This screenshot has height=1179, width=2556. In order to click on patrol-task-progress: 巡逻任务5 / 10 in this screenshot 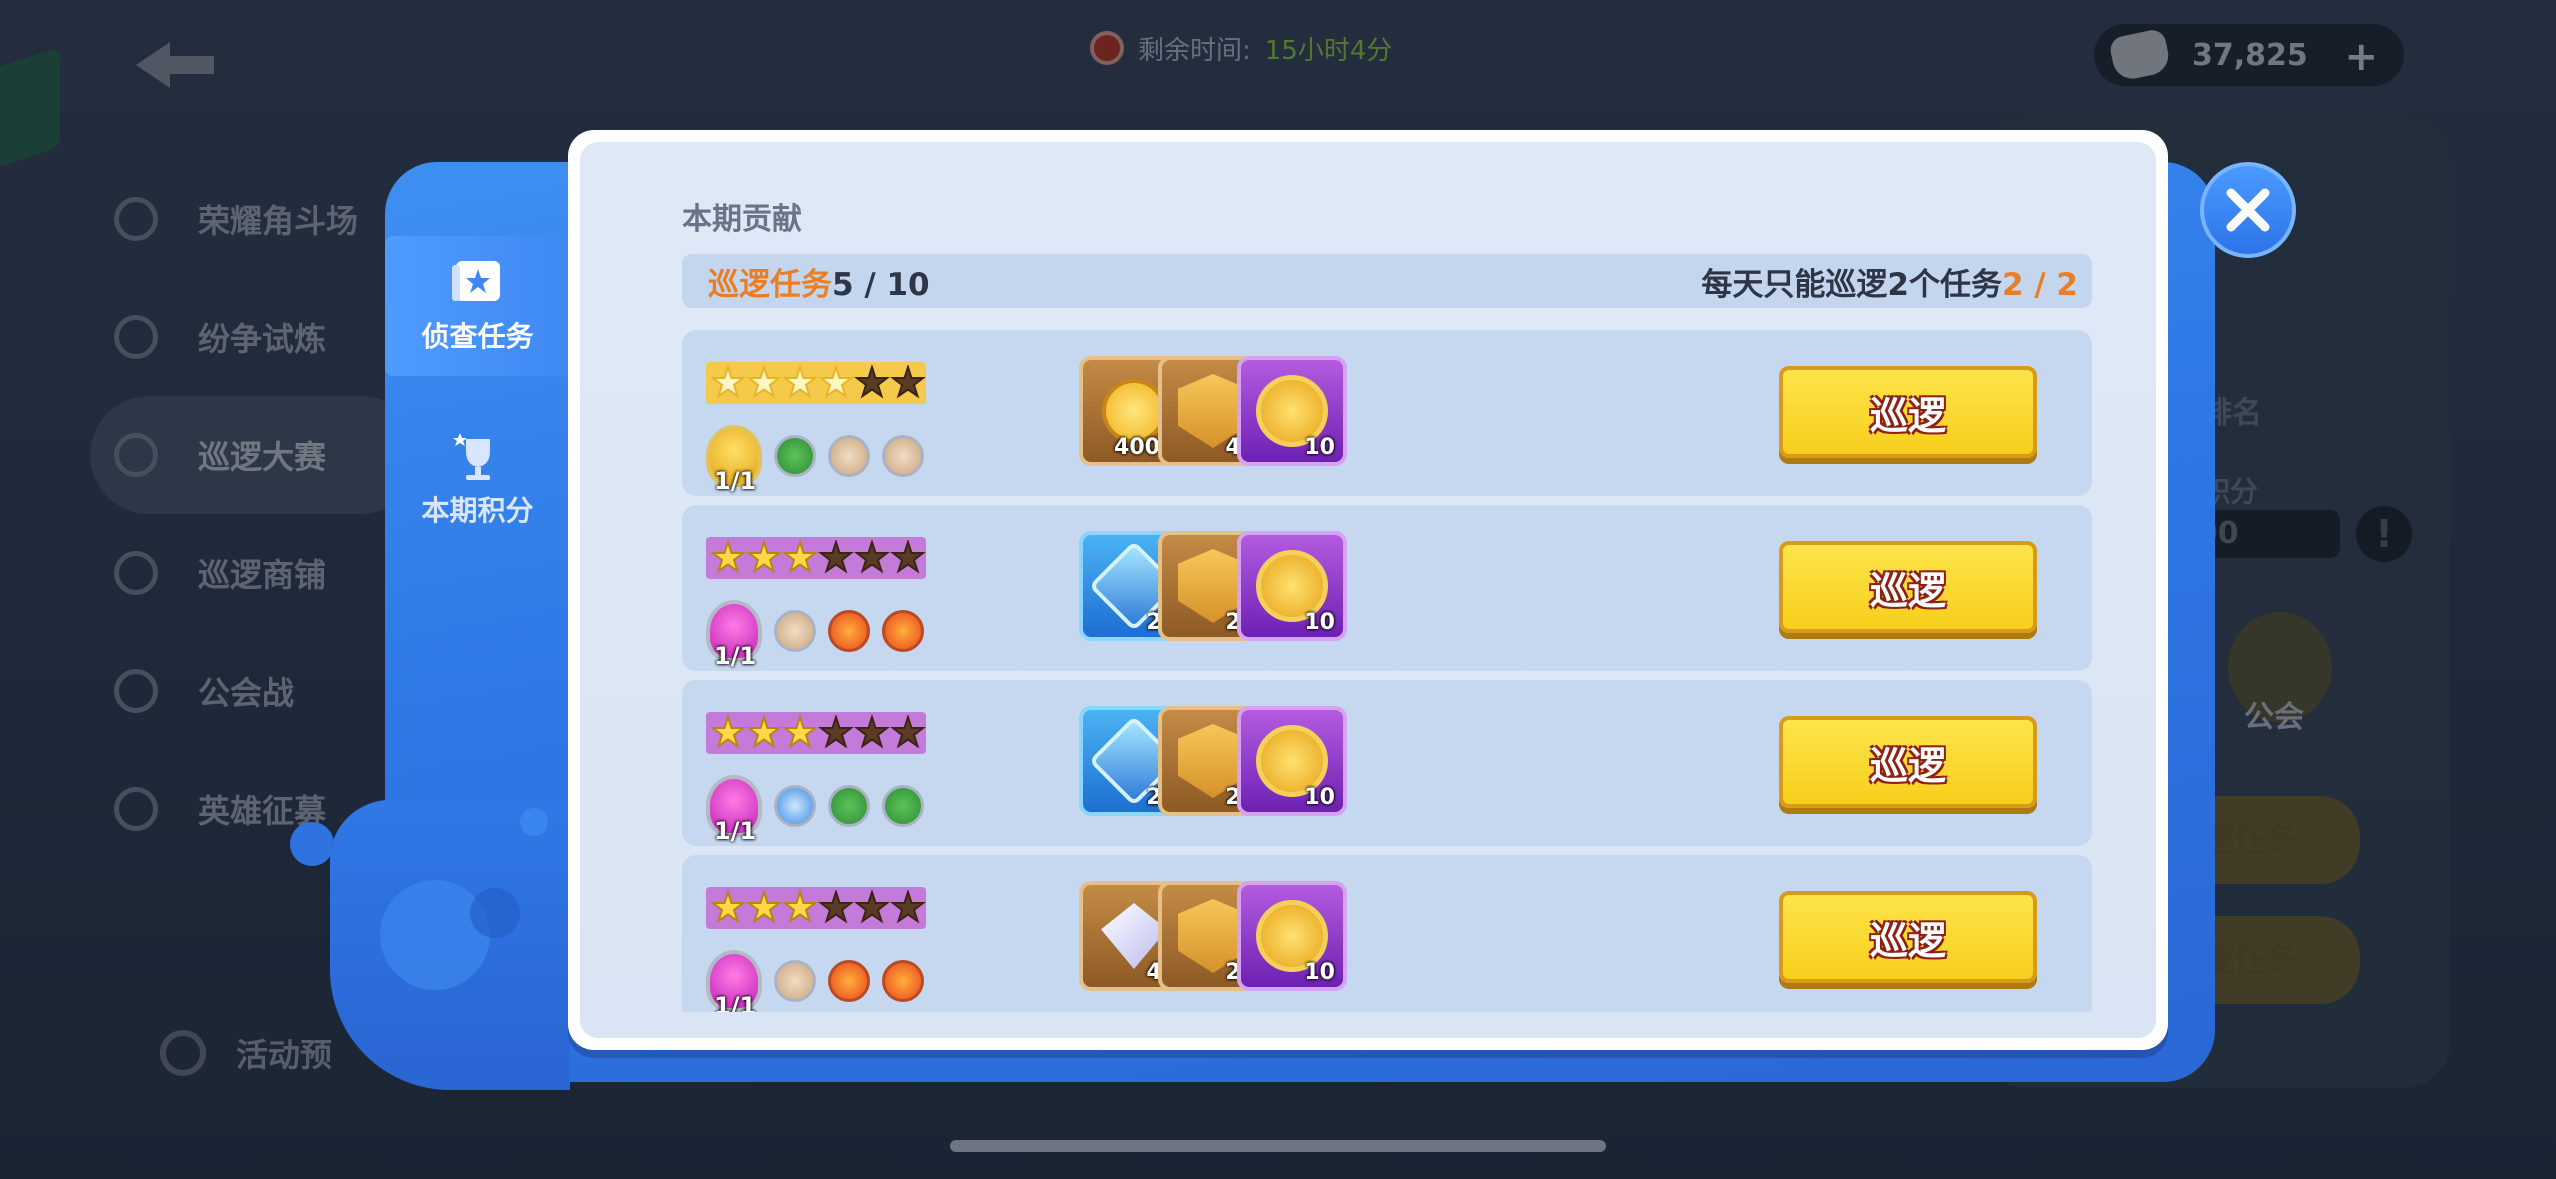, I will do `click(819, 281)`.